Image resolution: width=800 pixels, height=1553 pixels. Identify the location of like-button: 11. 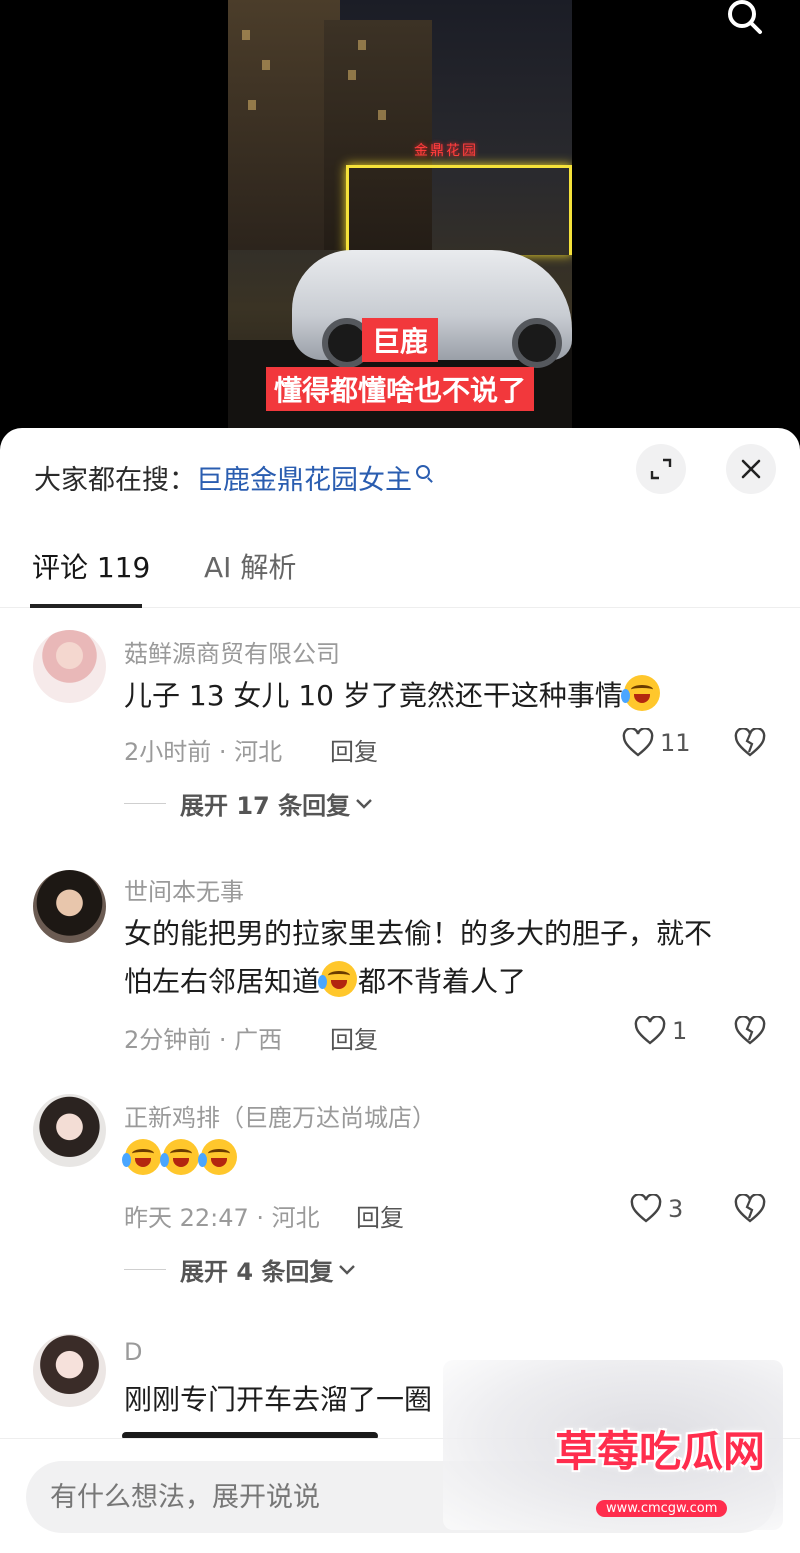
(656, 743).